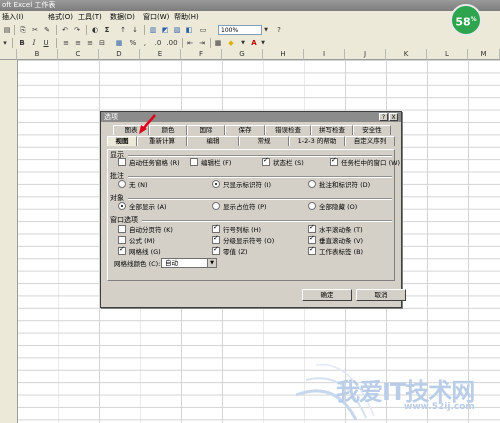 The height and width of the screenshot is (423, 500). I want to click on comma-icon: ,, so click(145, 43).